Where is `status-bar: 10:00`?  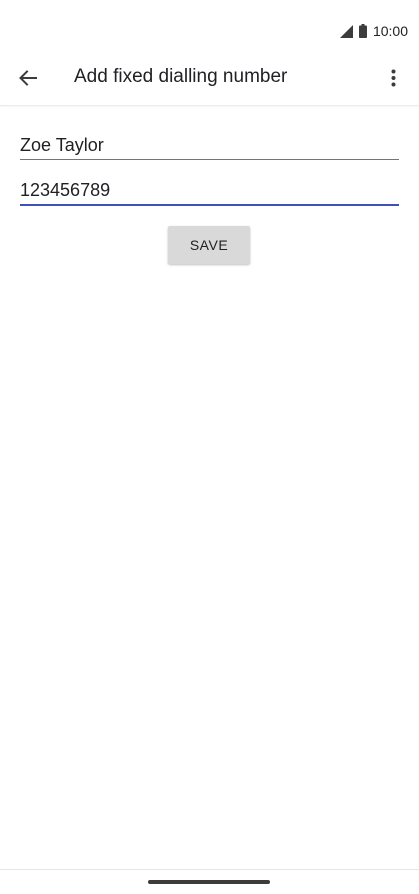 status-bar: 10:00 is located at coordinates (209, 25).